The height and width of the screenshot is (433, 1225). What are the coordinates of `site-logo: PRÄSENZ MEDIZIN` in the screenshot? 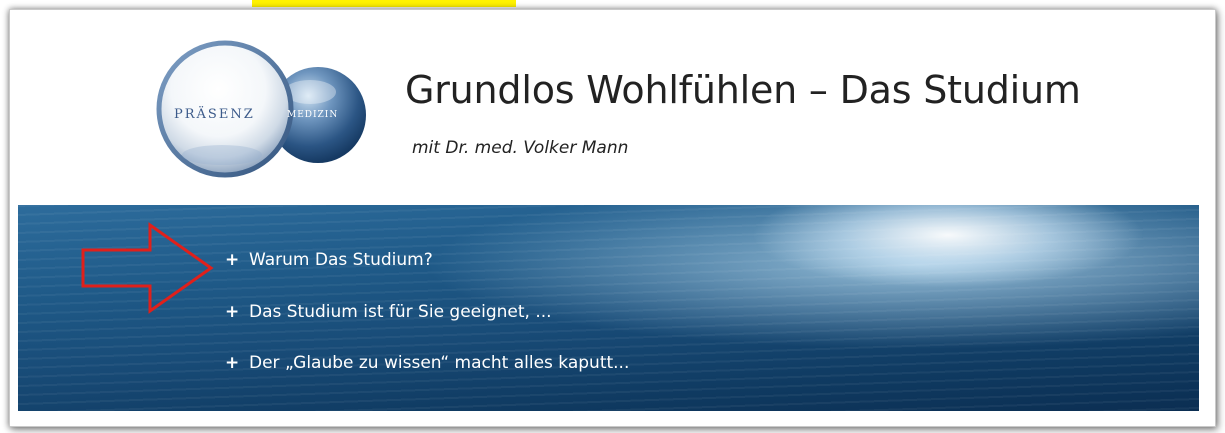 It's located at (265, 109).